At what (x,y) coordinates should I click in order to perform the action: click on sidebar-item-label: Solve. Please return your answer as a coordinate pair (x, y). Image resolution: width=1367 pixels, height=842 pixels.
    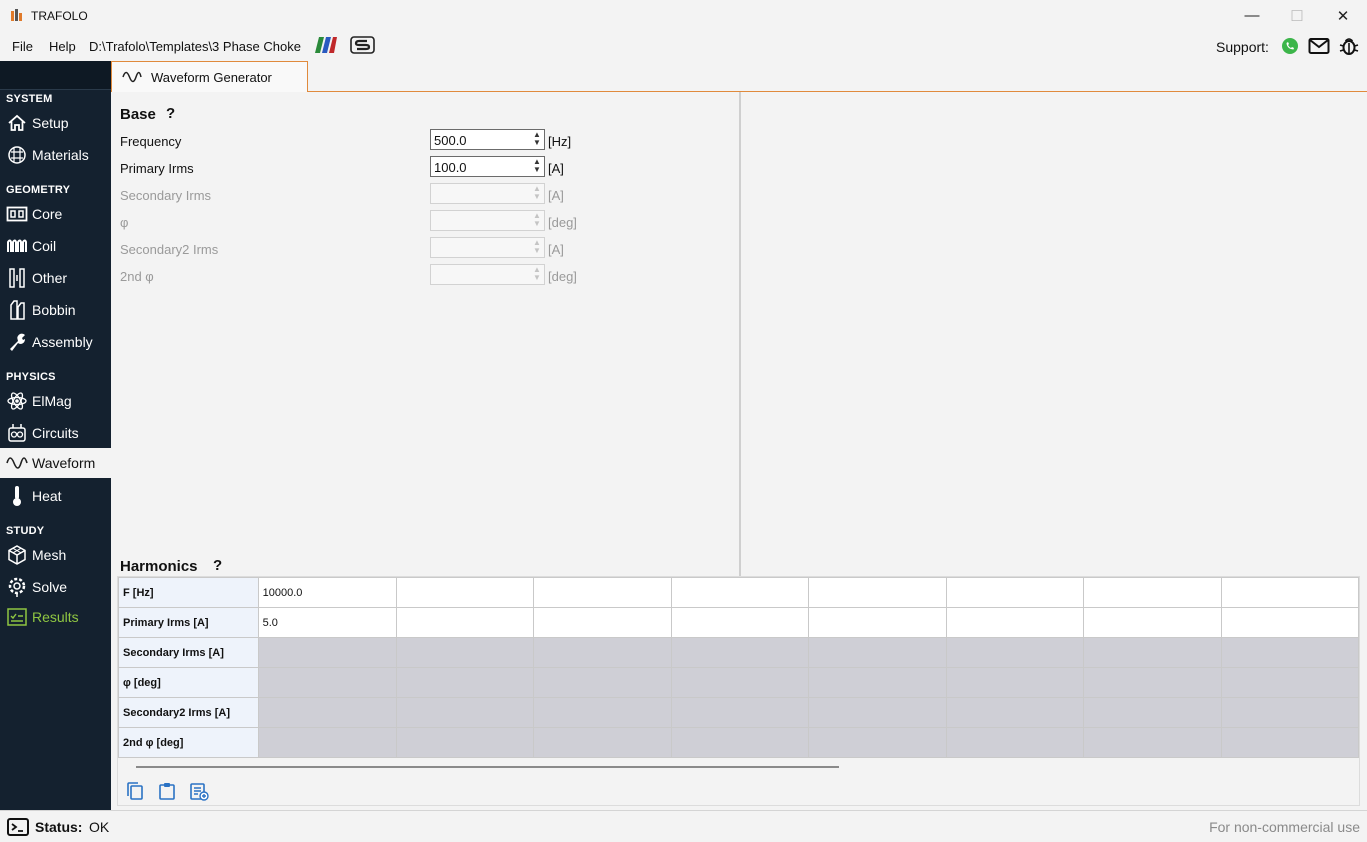
    Looking at the image, I should click on (50, 587).